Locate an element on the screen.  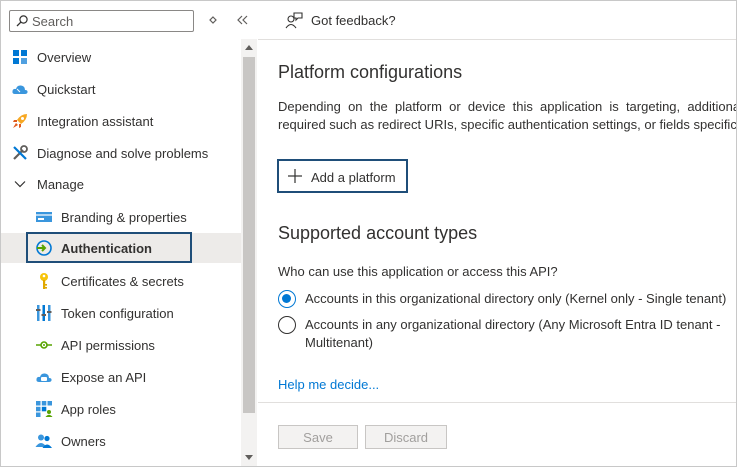
sidebar-item-api-permissions: API permissions is located at coordinates (121, 345).